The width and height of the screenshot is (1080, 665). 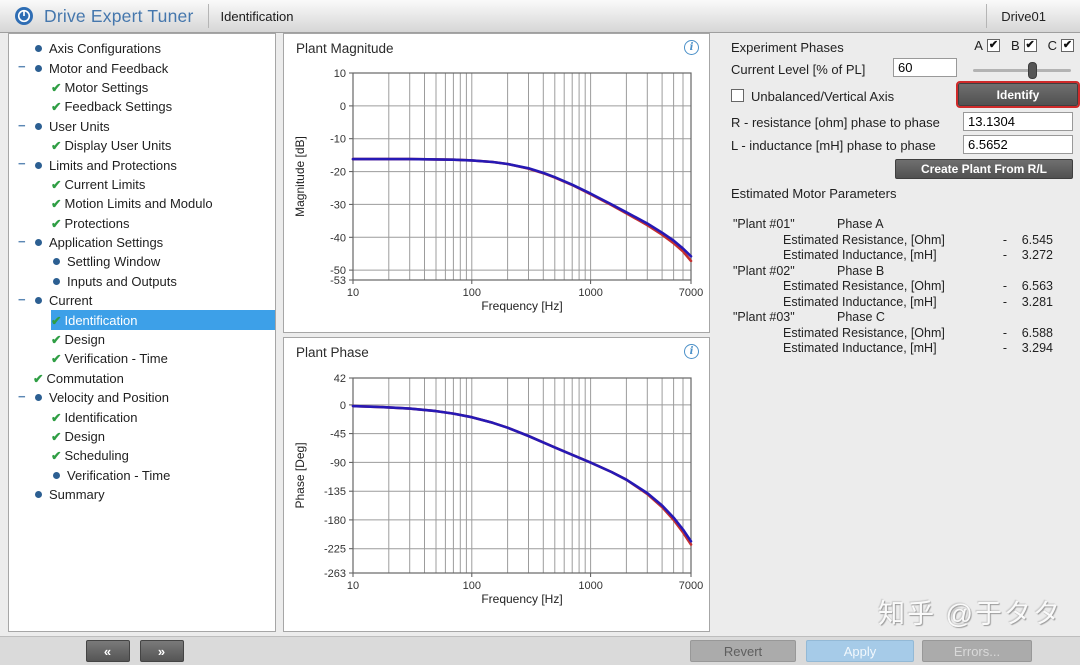 What do you see at coordinates (1032, 70) in the screenshot?
I see `slider-thumb` at bounding box center [1032, 70].